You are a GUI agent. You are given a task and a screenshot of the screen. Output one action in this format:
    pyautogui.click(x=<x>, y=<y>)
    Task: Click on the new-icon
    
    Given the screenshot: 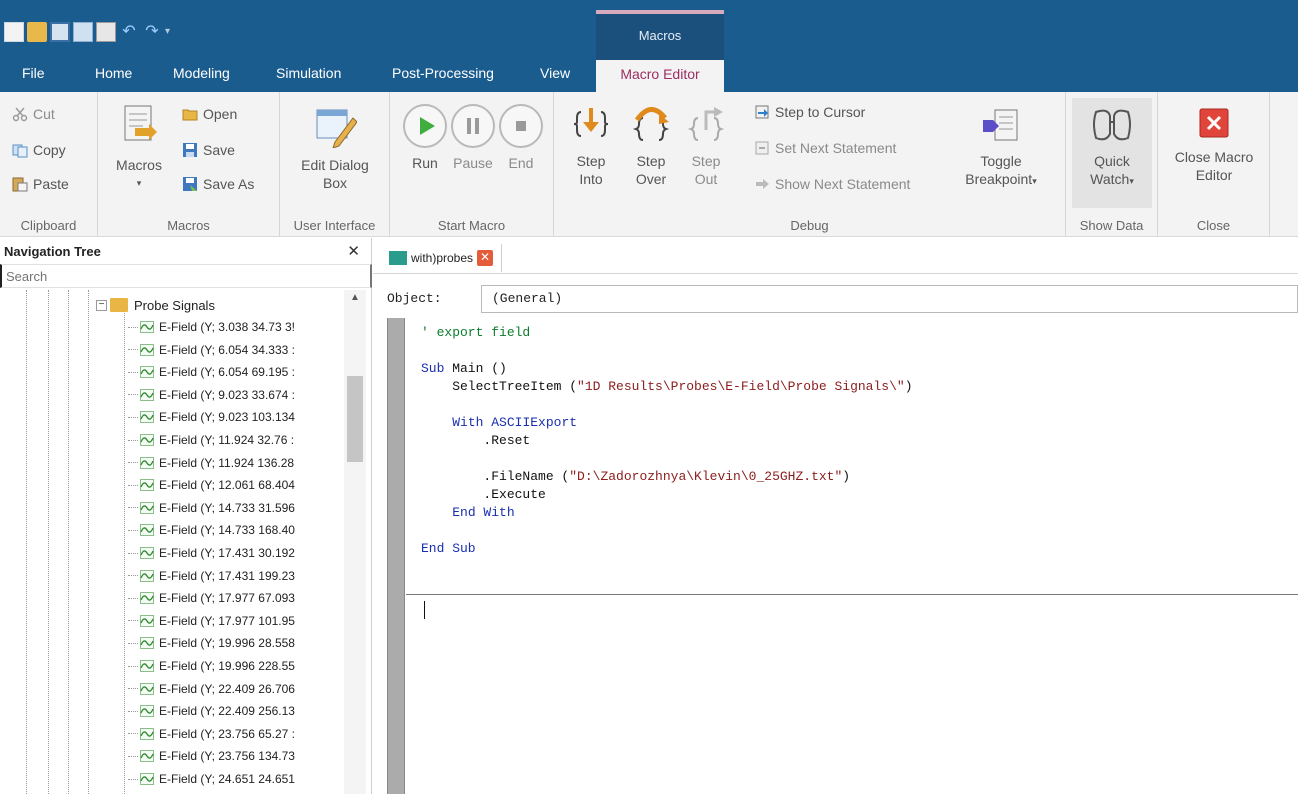 What is the action you would take?
    pyautogui.click(x=14, y=32)
    